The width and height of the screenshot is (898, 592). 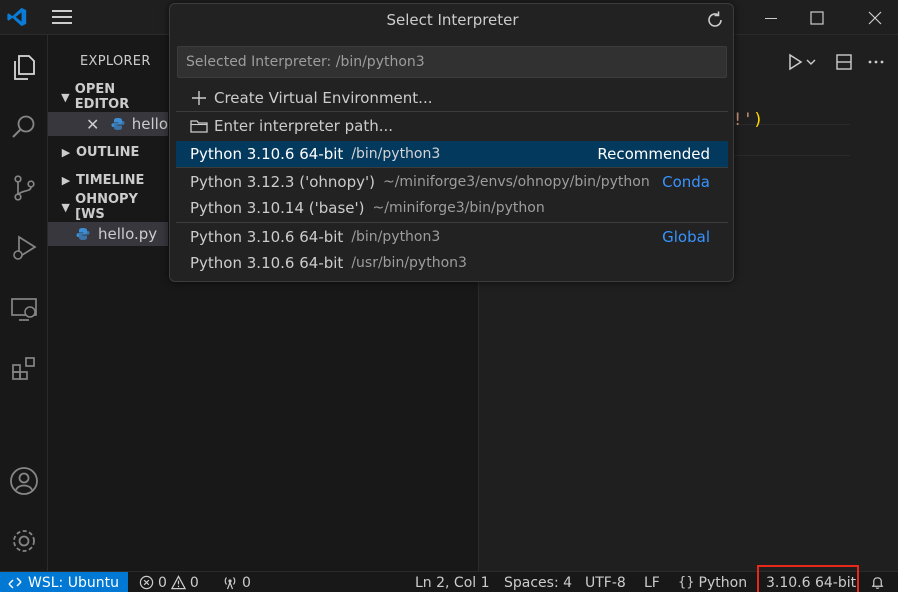 I want to click on minimize-icon, so click(x=771, y=18).